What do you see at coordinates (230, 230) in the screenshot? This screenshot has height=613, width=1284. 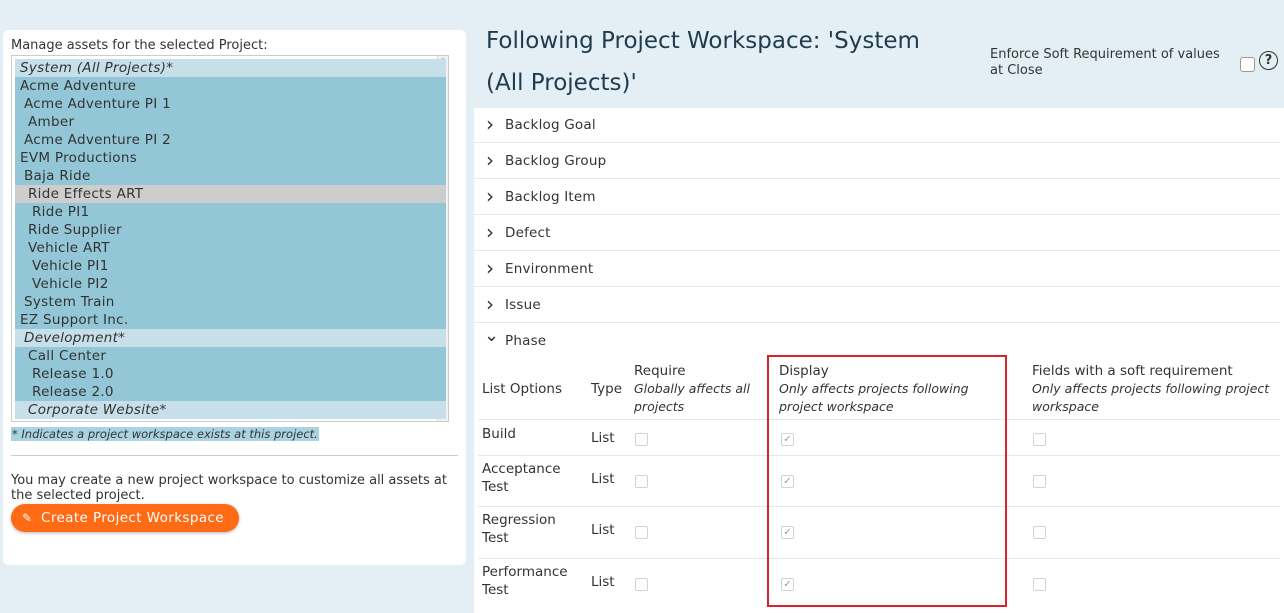 I see `project-item: Ride Supplier` at bounding box center [230, 230].